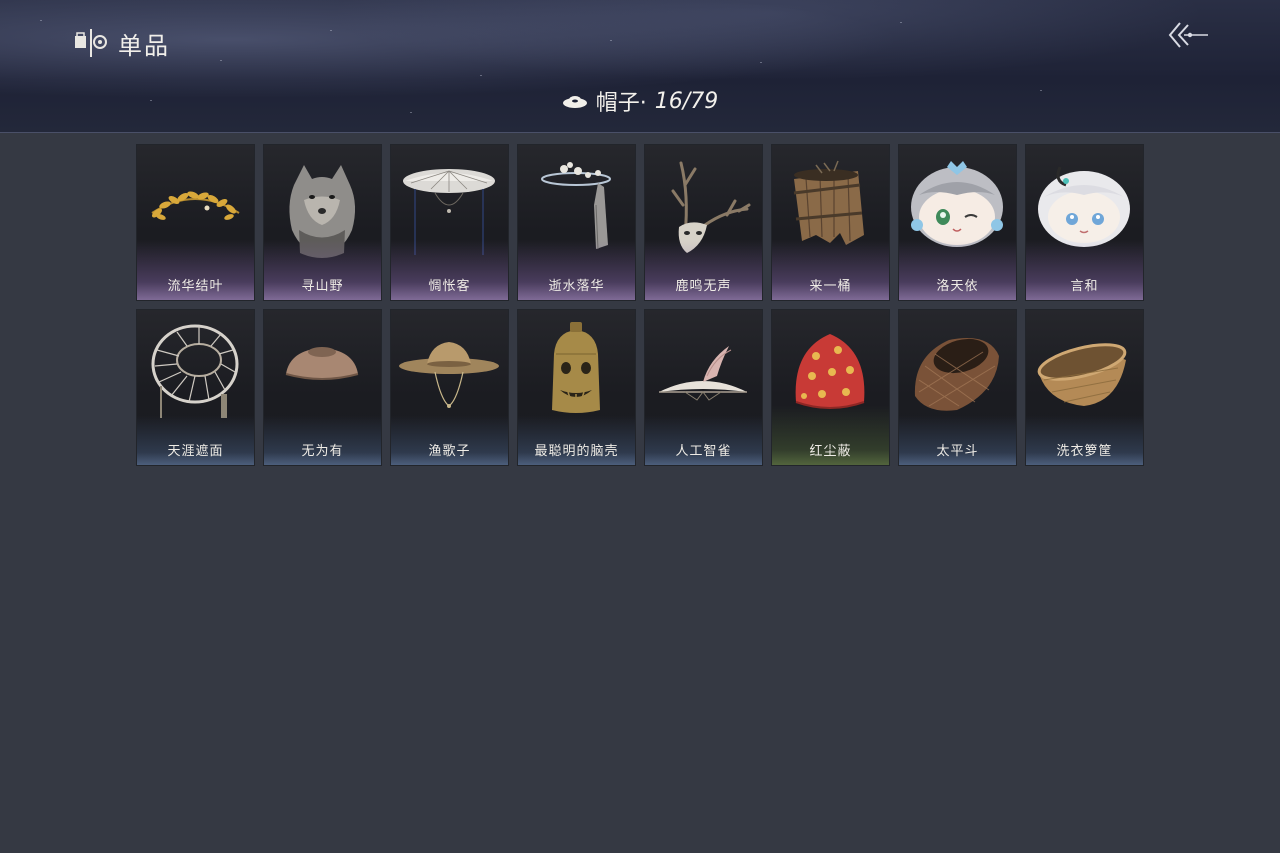 The height and width of the screenshot is (853, 1280). What do you see at coordinates (686, 101) in the screenshot?
I see `collection-count: 16/79` at bounding box center [686, 101].